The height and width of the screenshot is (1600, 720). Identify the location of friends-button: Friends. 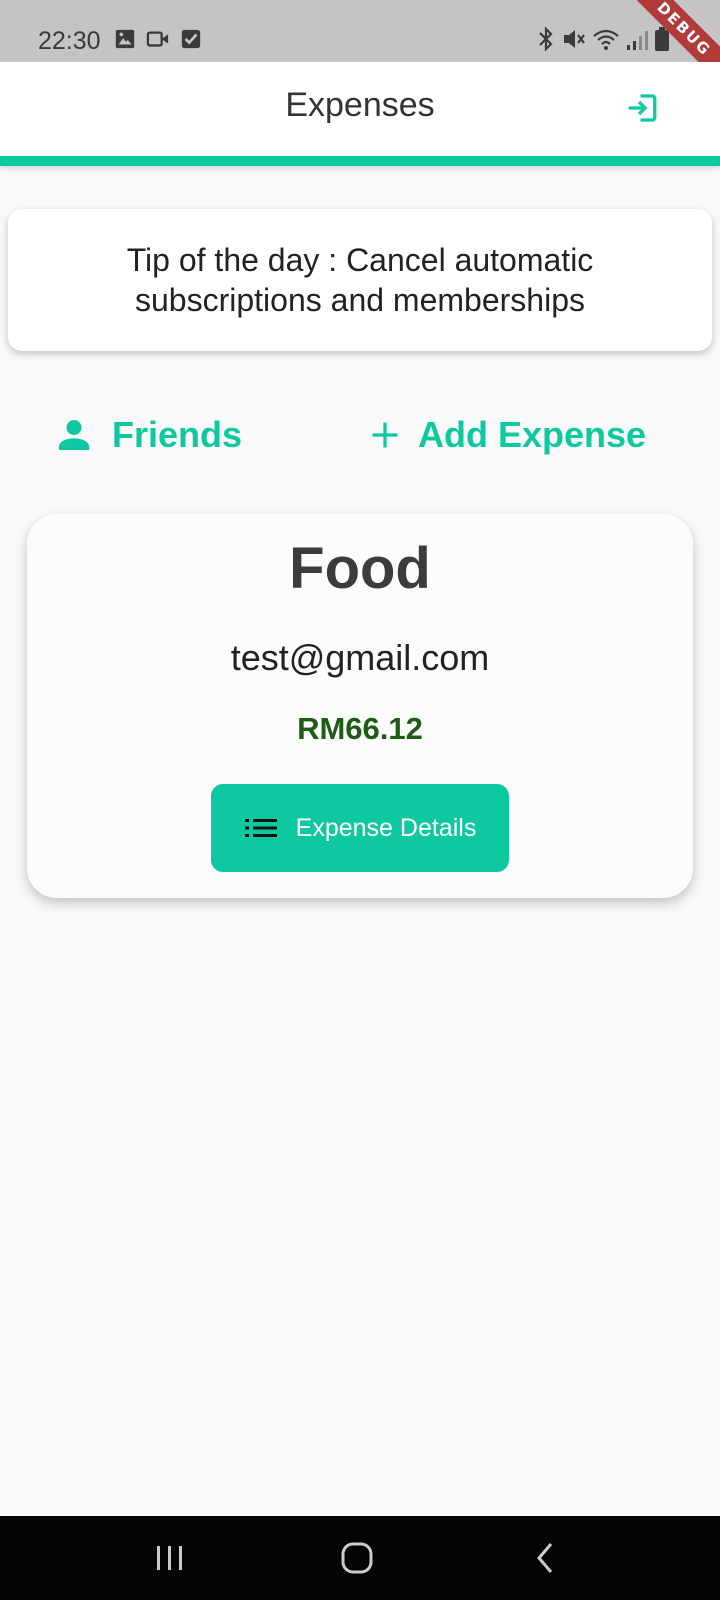
(148, 435).